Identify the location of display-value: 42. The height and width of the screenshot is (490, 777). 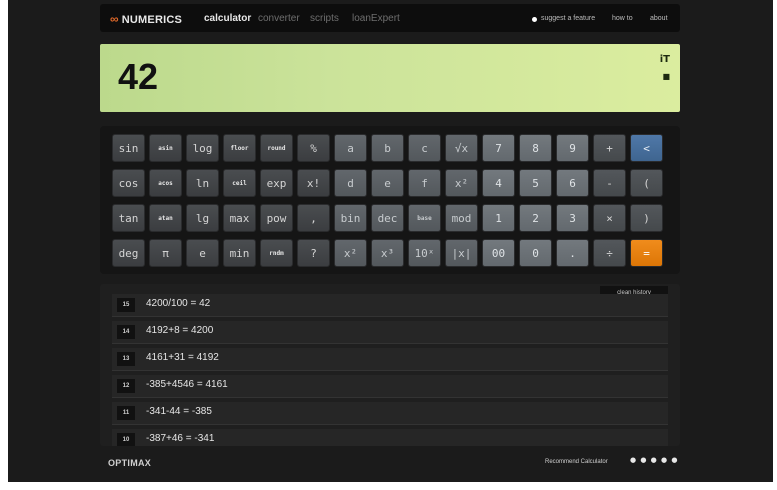
(138, 76).